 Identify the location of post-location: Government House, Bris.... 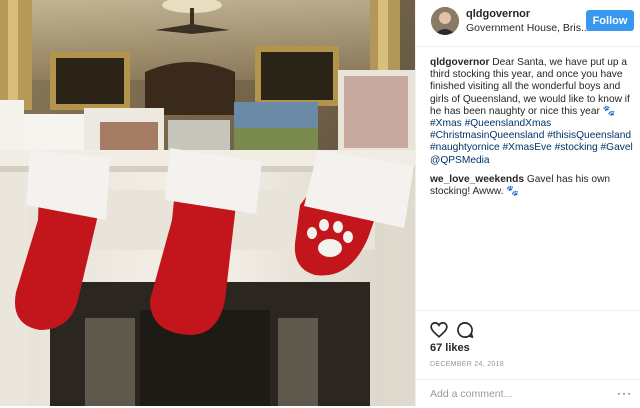
(528, 28).